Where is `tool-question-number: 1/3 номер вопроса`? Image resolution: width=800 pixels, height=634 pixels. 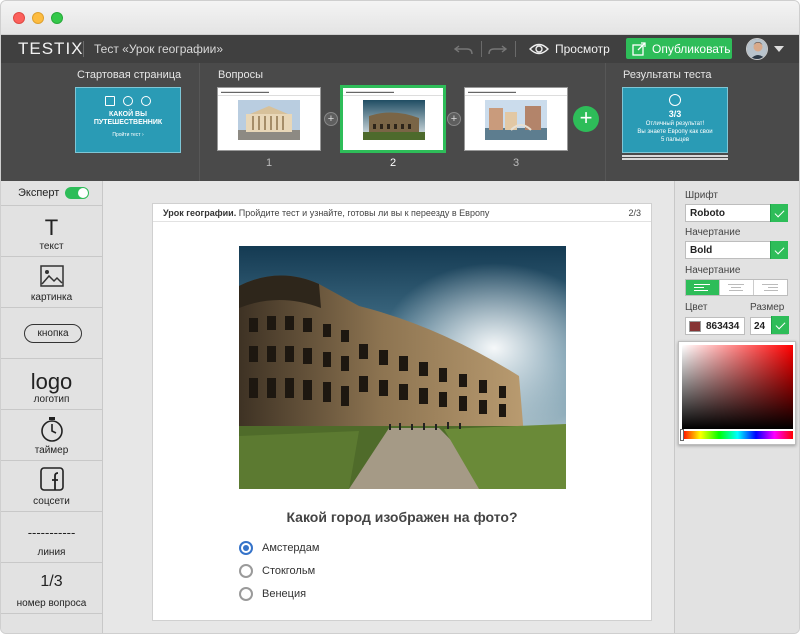 tool-question-number: 1/3 номер вопроса is located at coordinates (51, 588).